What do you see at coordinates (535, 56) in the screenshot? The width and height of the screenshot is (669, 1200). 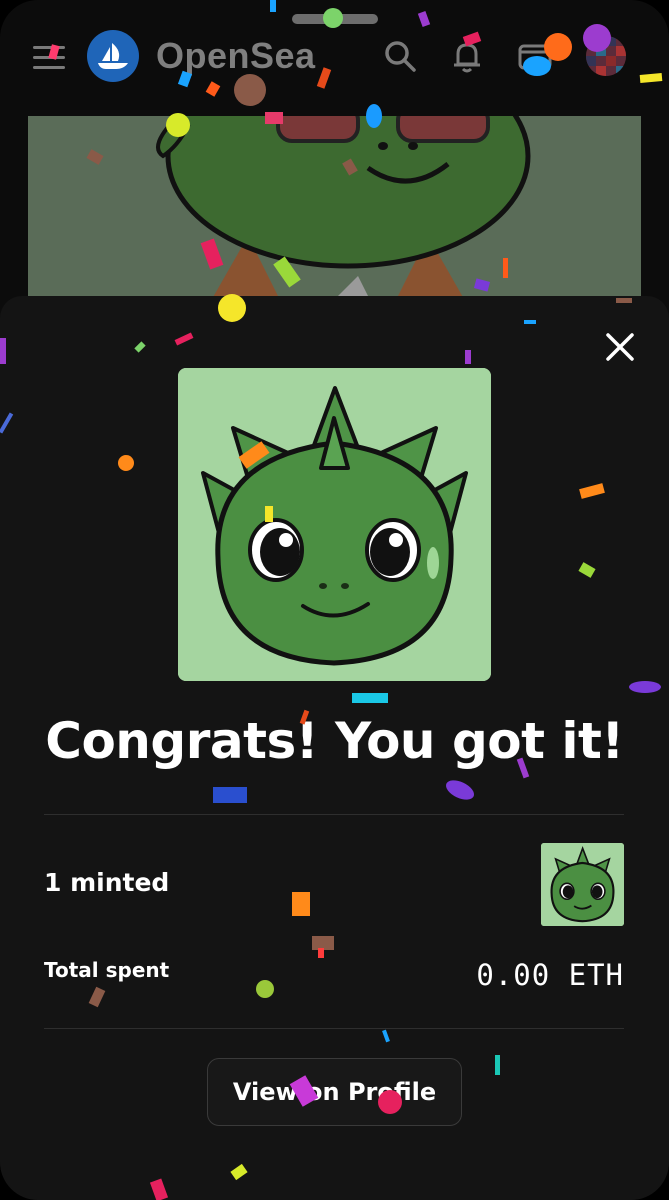 I see `wallet-icon` at bounding box center [535, 56].